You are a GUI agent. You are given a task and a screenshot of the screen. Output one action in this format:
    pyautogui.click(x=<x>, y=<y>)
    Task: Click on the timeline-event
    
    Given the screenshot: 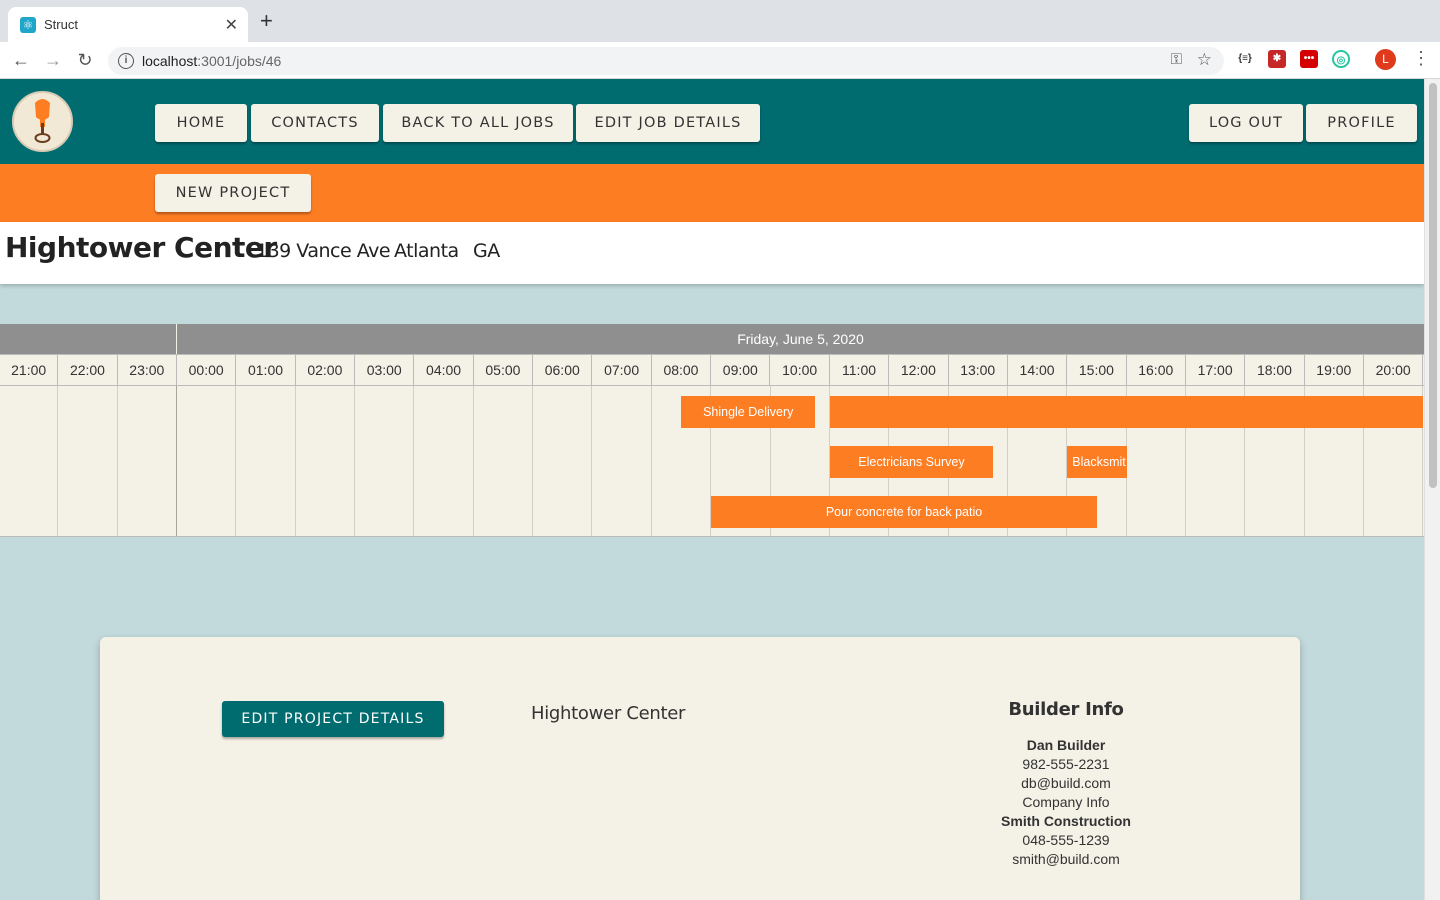 What is the action you would take?
    pyautogui.click(x=1126, y=412)
    